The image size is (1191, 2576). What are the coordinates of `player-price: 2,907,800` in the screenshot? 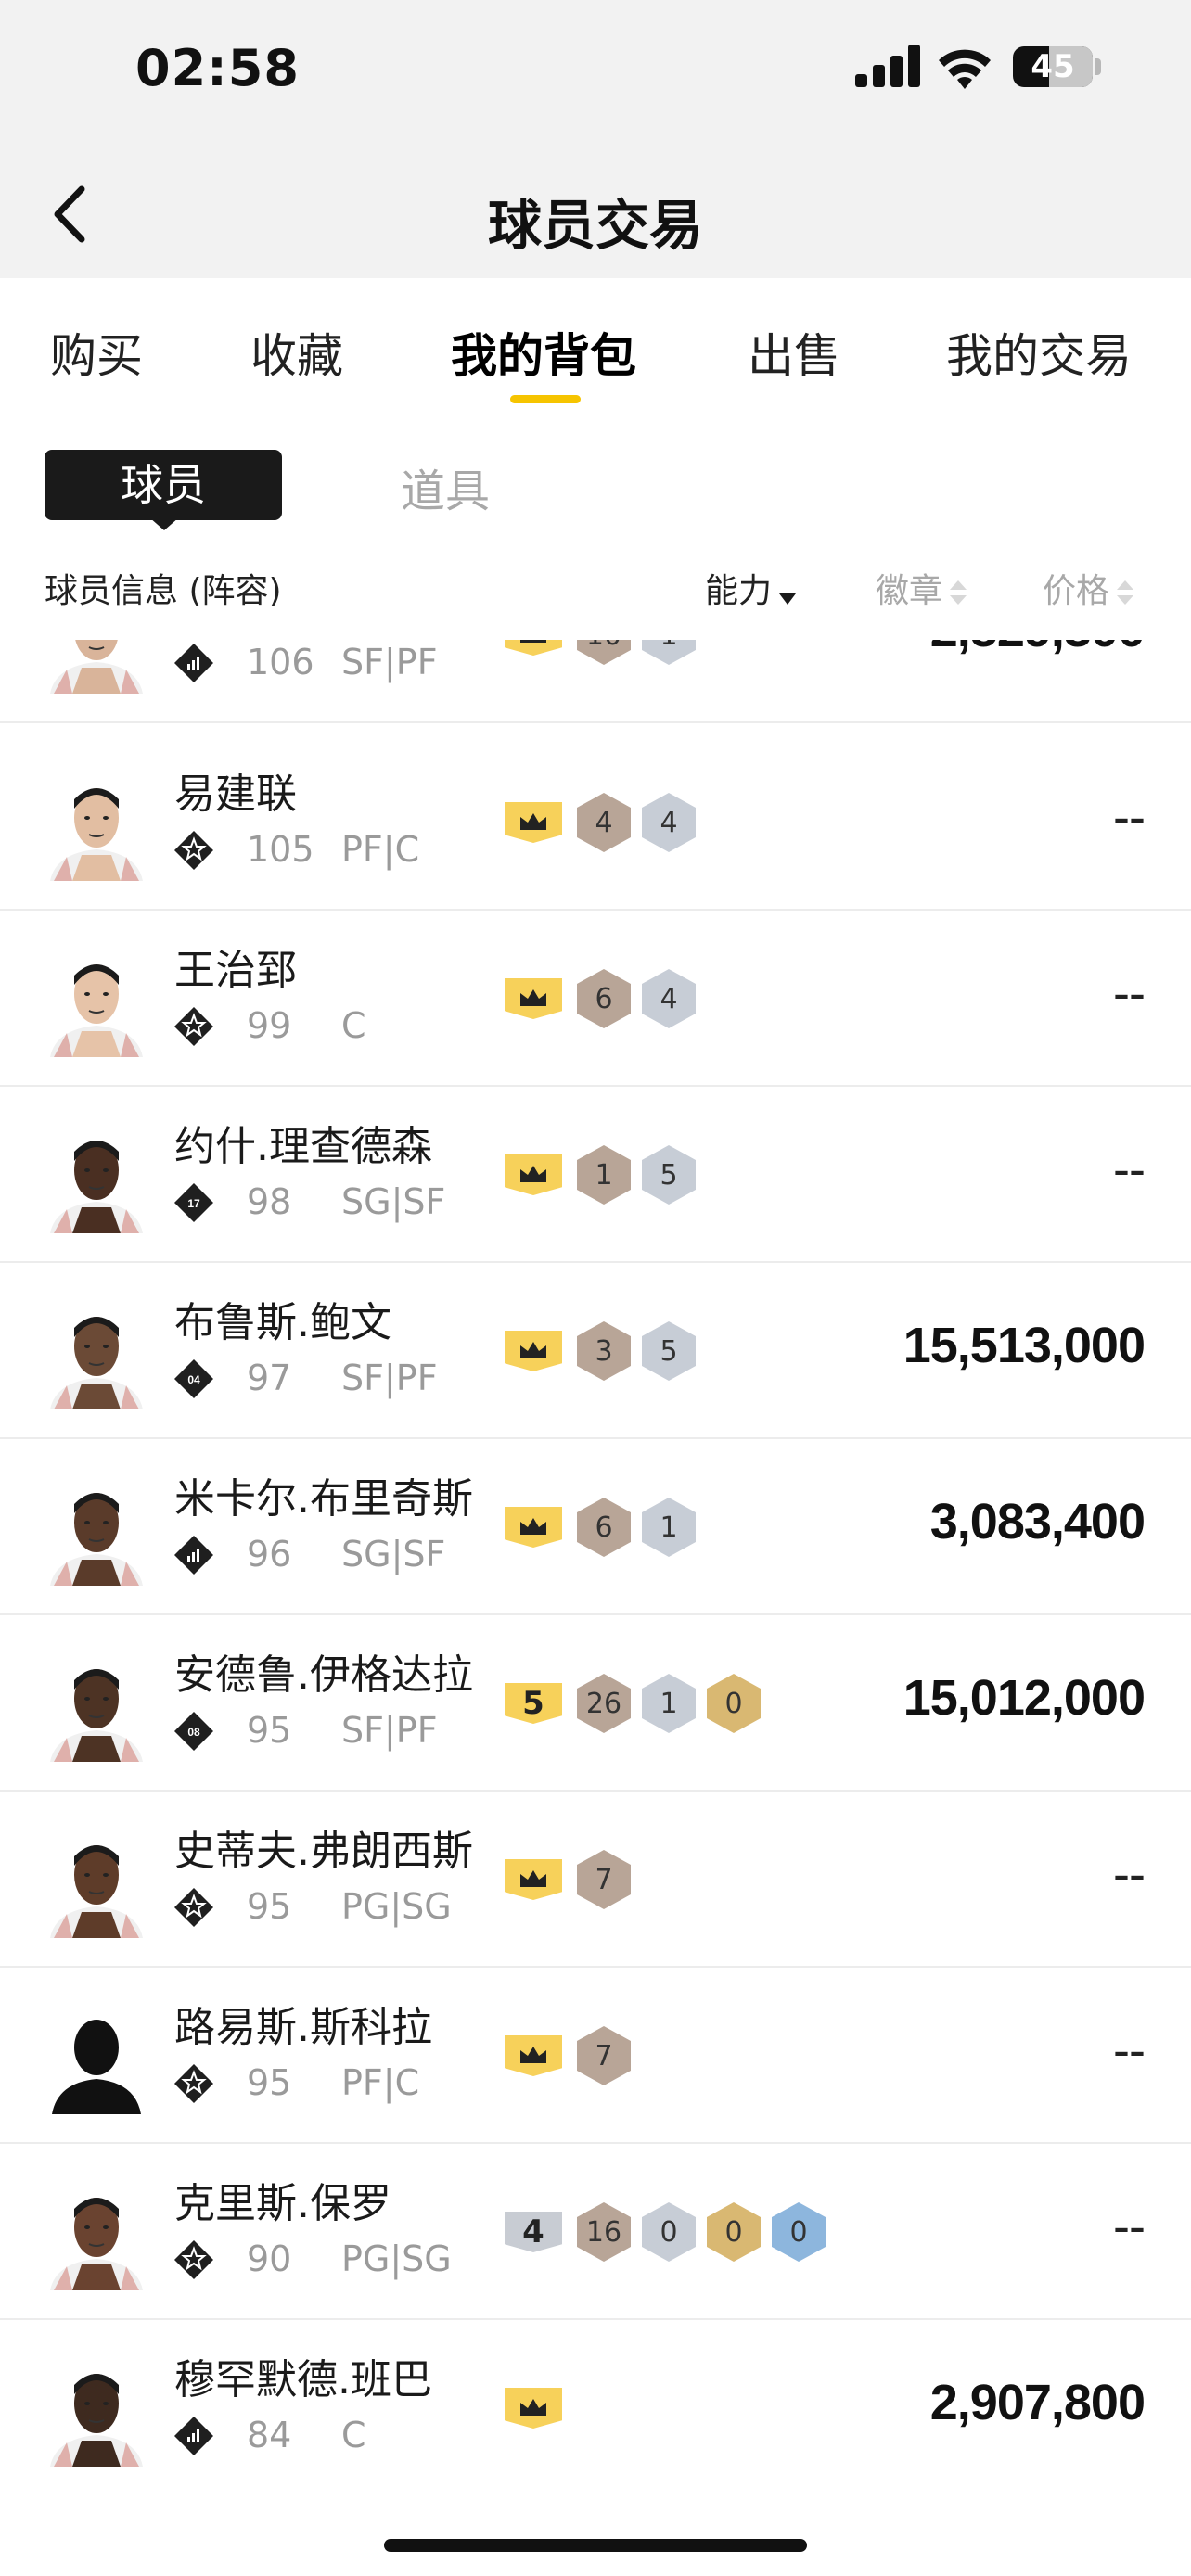 It's located at (1037, 2402).